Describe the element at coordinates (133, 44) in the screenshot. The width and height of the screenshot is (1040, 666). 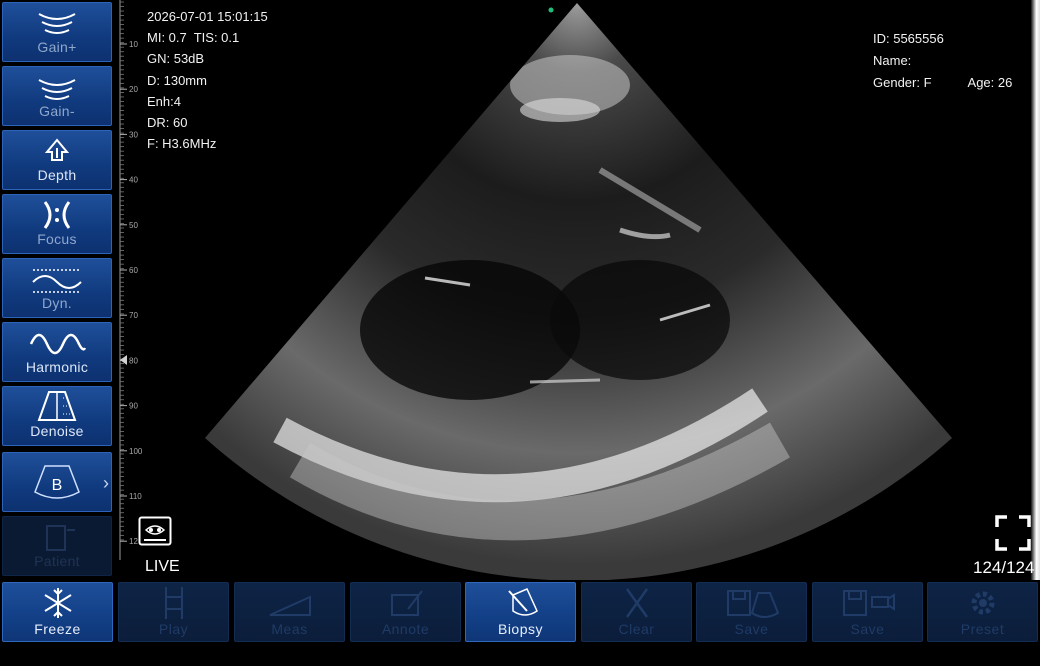
I see `ruler-tick-label: 10` at that location.